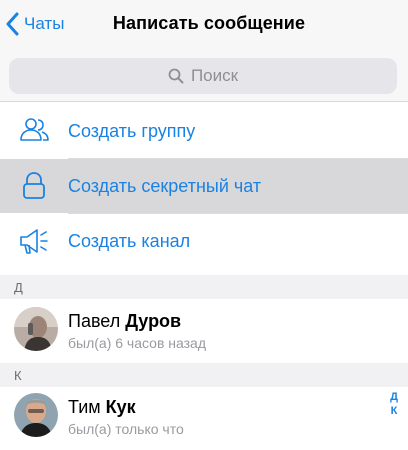  Describe the element at coordinates (204, 287) in the screenshot. I see `section-header: Д` at that location.